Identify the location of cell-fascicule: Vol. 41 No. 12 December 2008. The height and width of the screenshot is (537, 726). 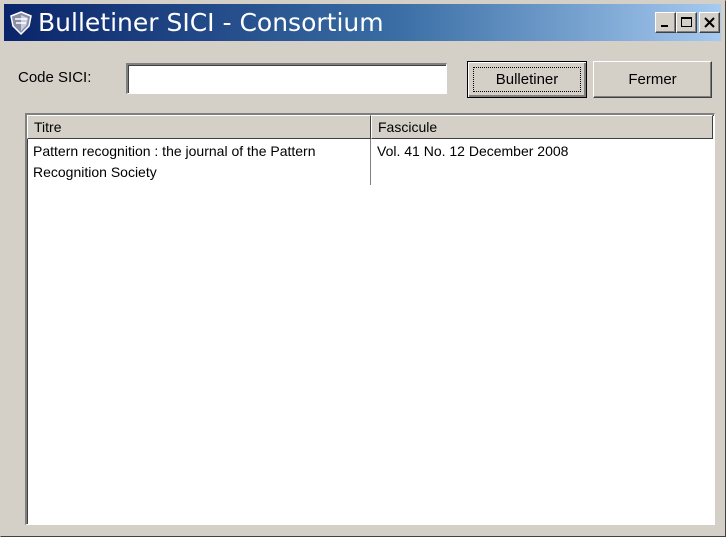
(473, 151).